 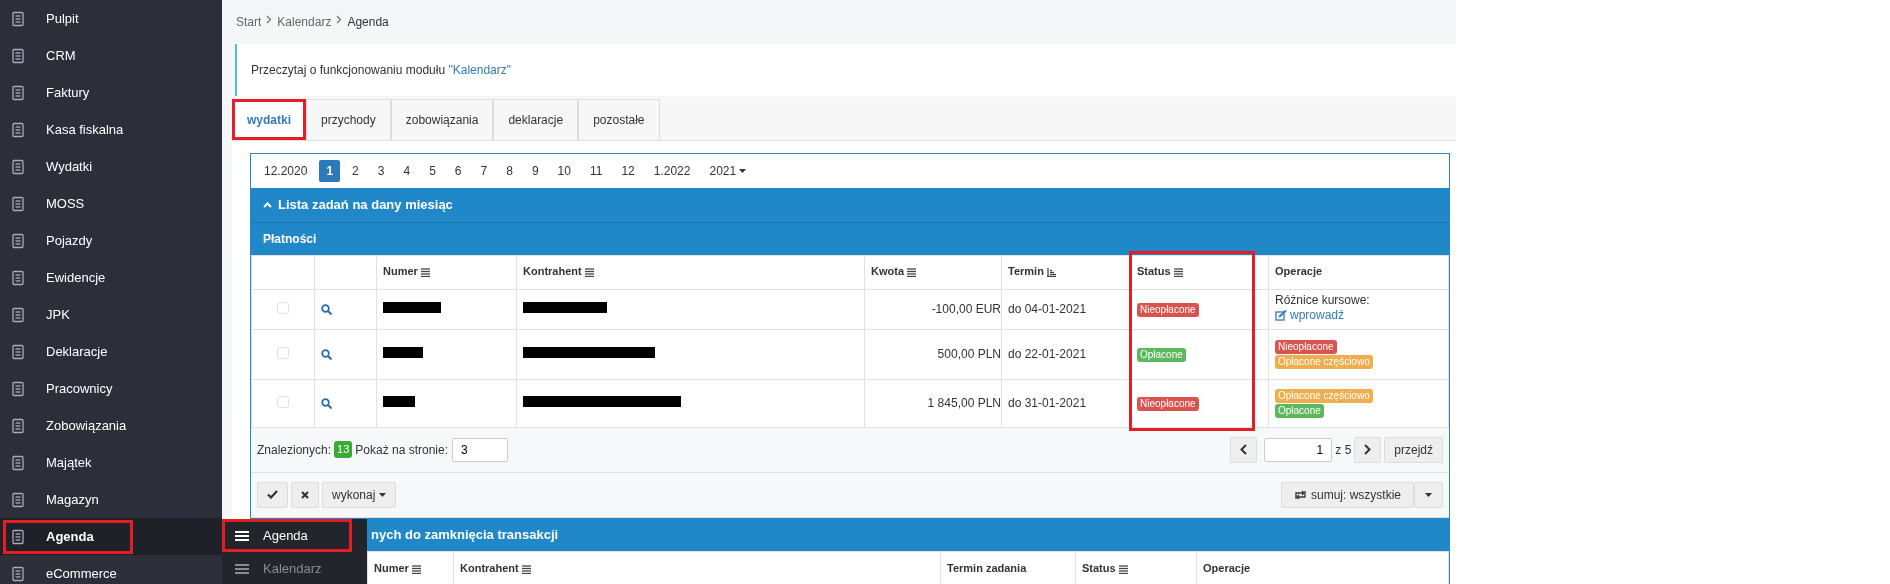 I want to click on month-link: 11, so click(x=596, y=171).